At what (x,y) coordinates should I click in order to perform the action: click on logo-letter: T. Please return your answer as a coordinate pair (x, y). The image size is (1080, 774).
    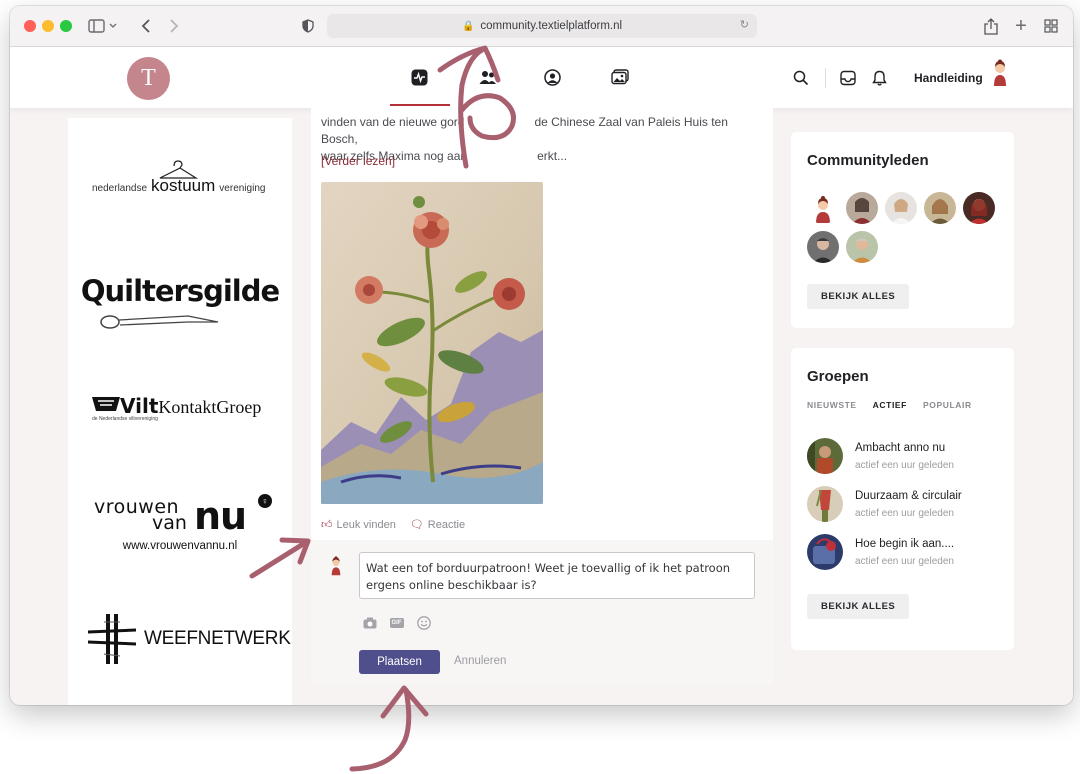
    Looking at the image, I should click on (148, 78).